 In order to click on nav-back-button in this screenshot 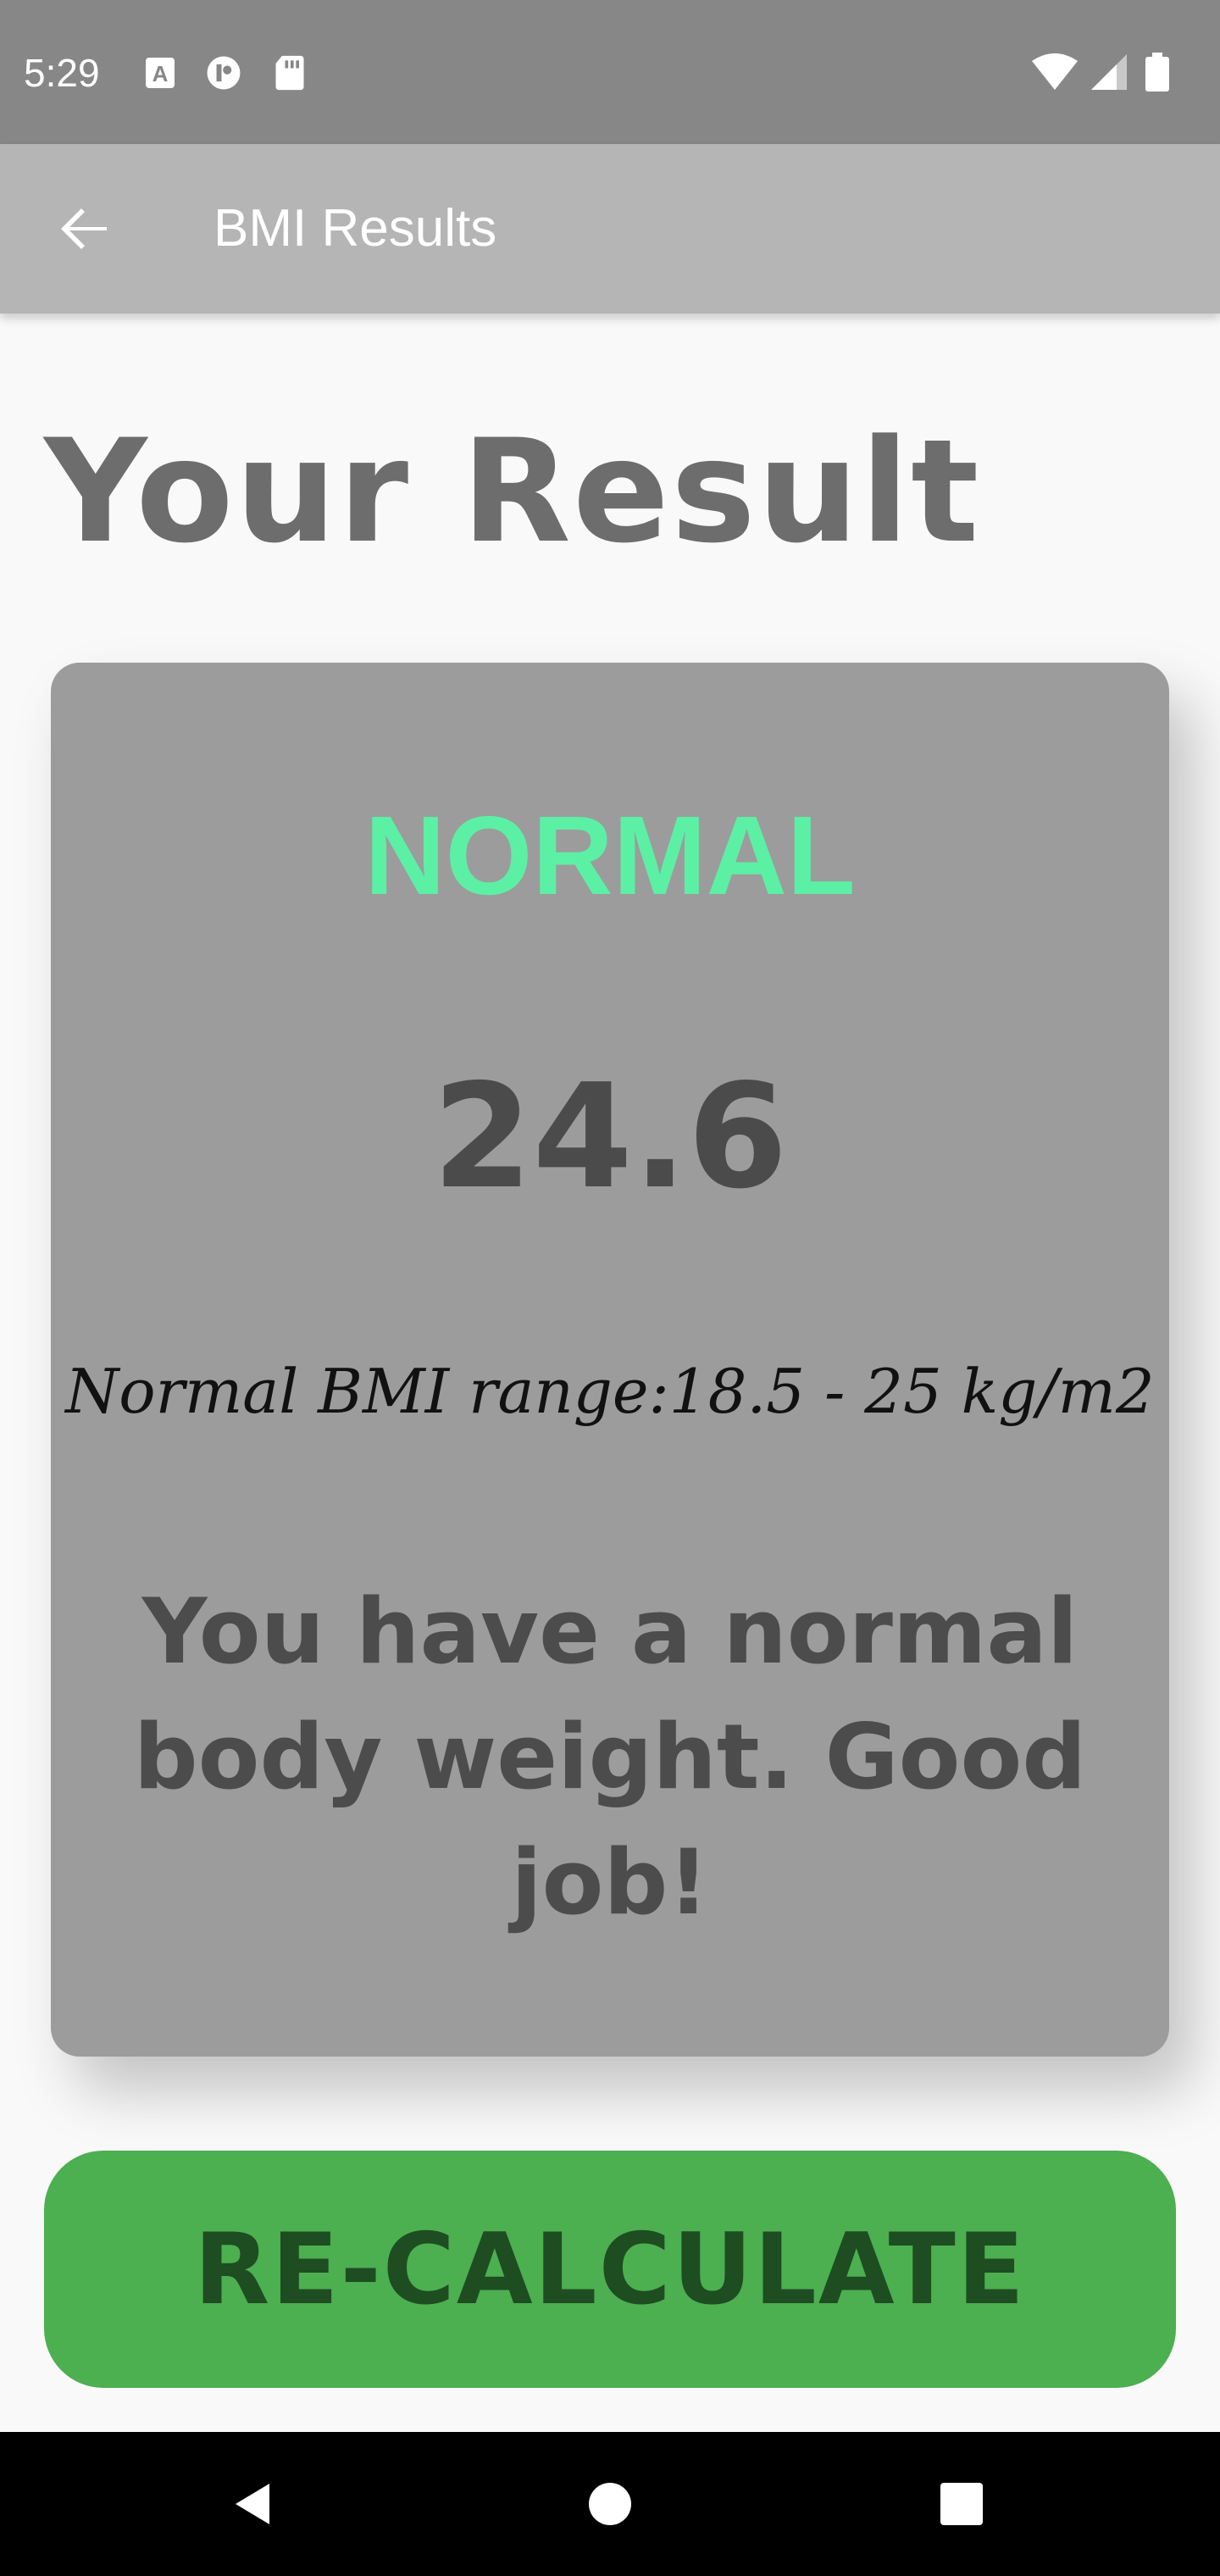, I will do `click(254, 2504)`.